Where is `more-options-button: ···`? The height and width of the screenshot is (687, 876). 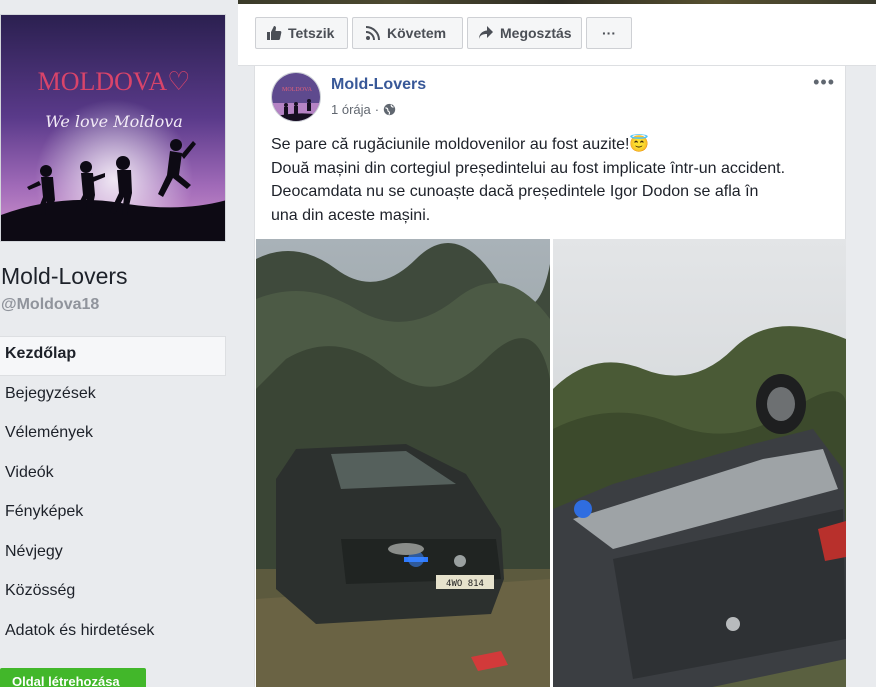 more-options-button: ··· is located at coordinates (609, 33).